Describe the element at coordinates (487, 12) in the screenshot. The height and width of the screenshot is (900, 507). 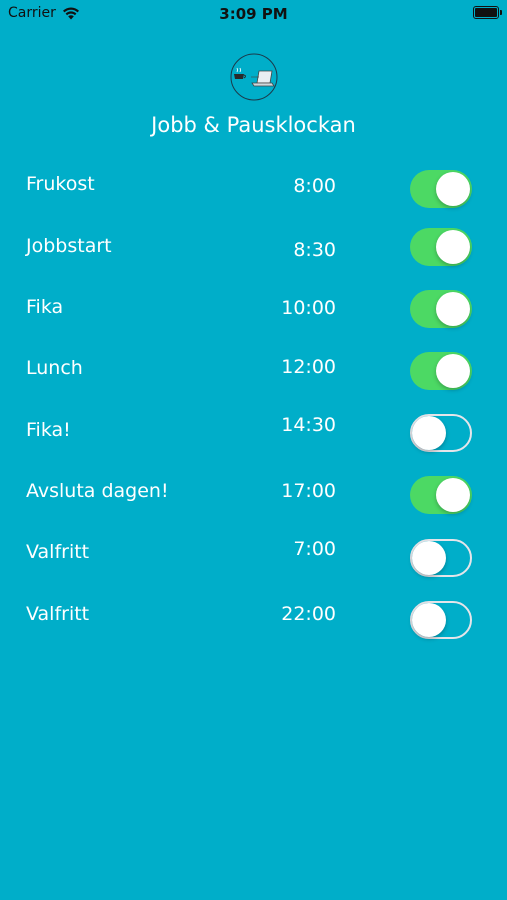
I see `battery-icon` at that location.